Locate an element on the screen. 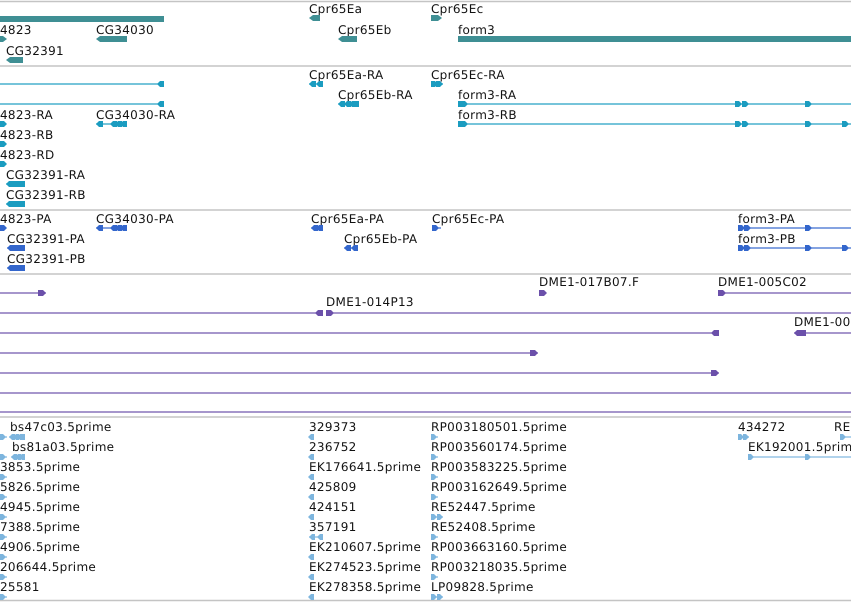 This screenshot has height=602, width=851. feature-label: 4823-PA is located at coordinates (26, 219).